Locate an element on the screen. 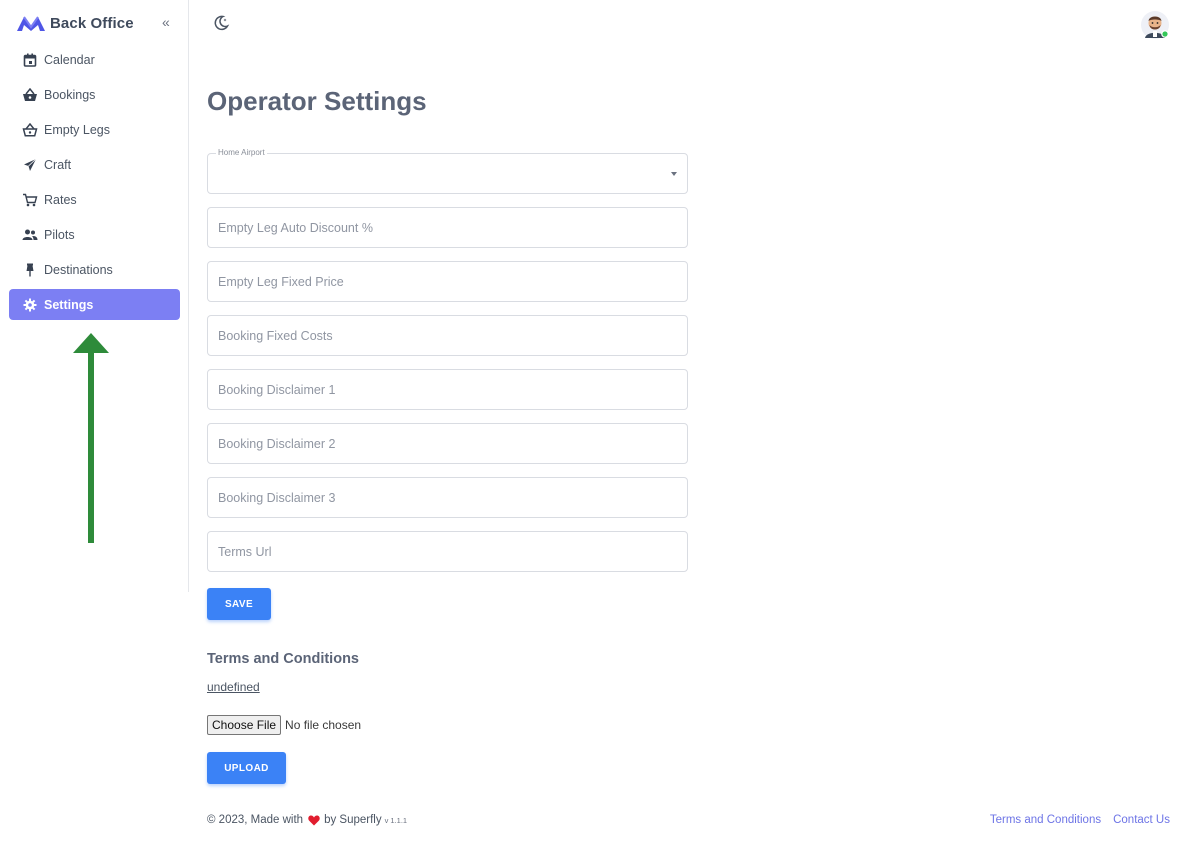  heart-icon is located at coordinates (314, 820).